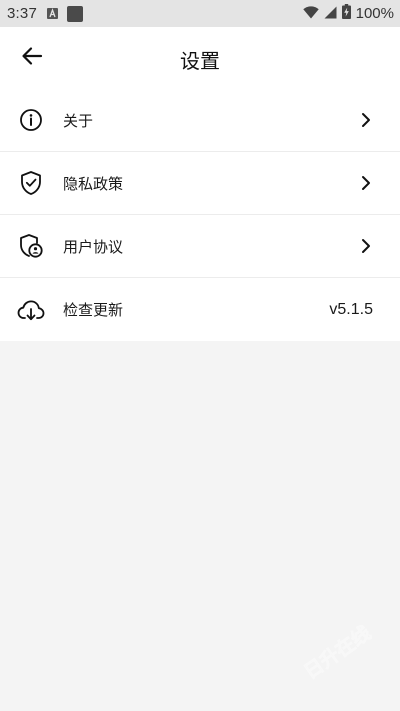 This screenshot has width=400, height=711. Describe the element at coordinates (78, 120) in the screenshot. I see `settings-item-label: 关于` at that location.